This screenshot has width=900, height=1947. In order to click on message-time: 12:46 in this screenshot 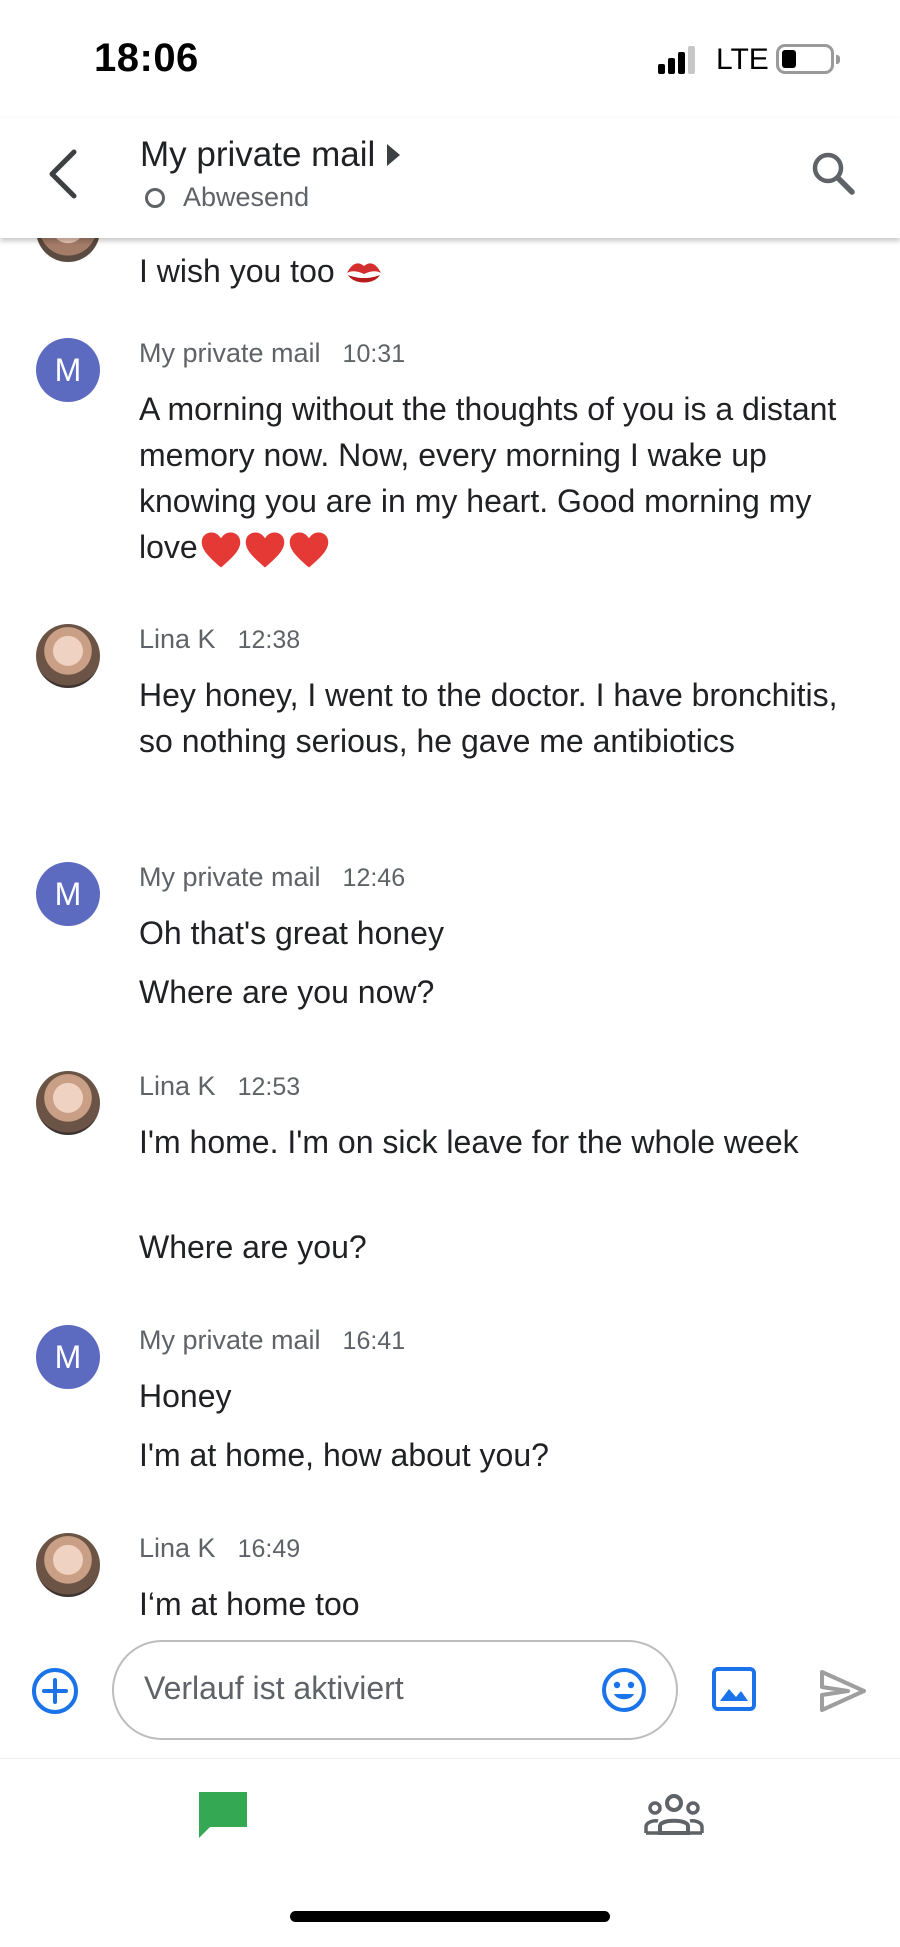, I will do `click(374, 878)`.